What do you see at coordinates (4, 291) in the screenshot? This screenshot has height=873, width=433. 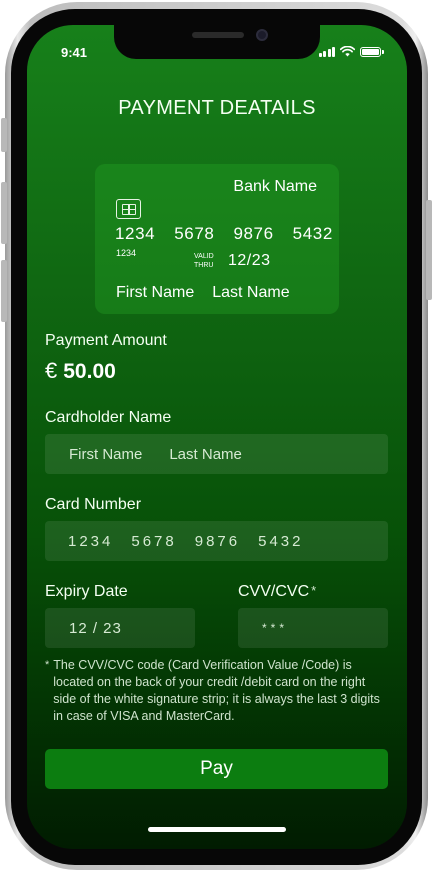 I see `volume-down-button` at bounding box center [4, 291].